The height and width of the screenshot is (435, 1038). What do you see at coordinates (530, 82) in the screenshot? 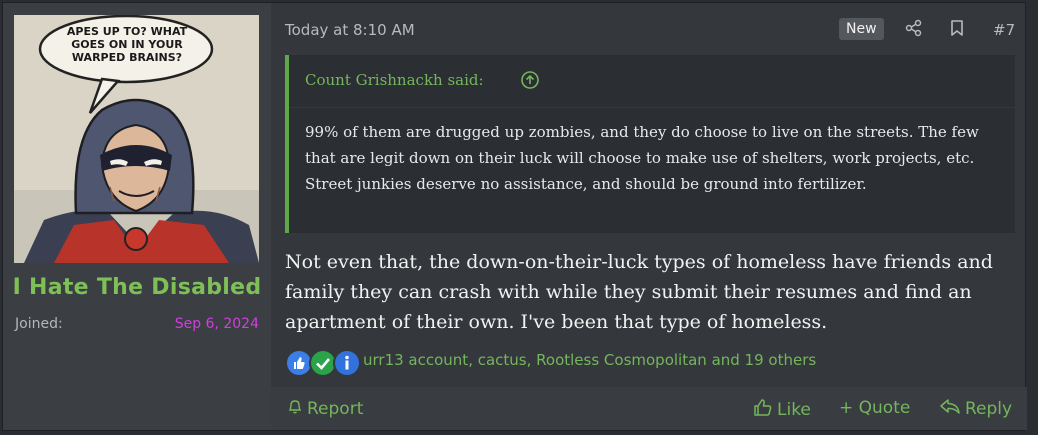
I see `arrow-up-circle-icon` at bounding box center [530, 82].